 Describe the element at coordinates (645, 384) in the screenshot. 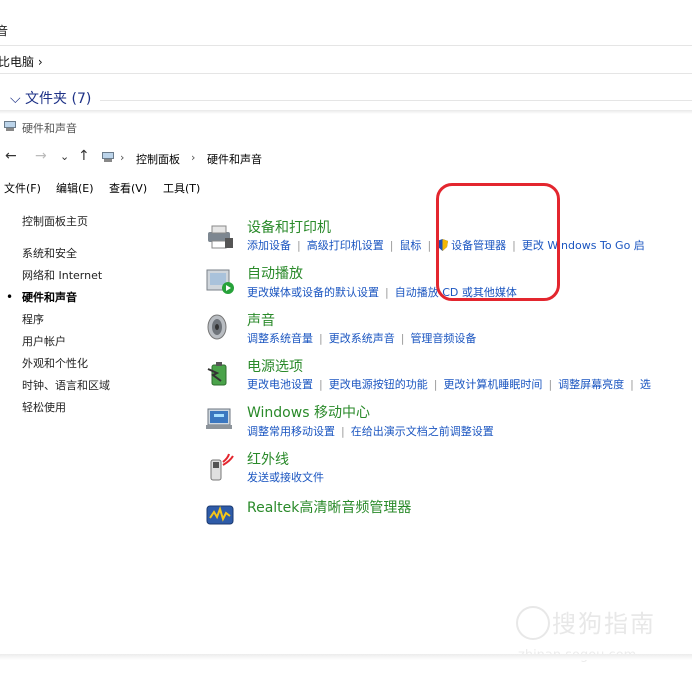

I see `link-choose-more: 选` at that location.